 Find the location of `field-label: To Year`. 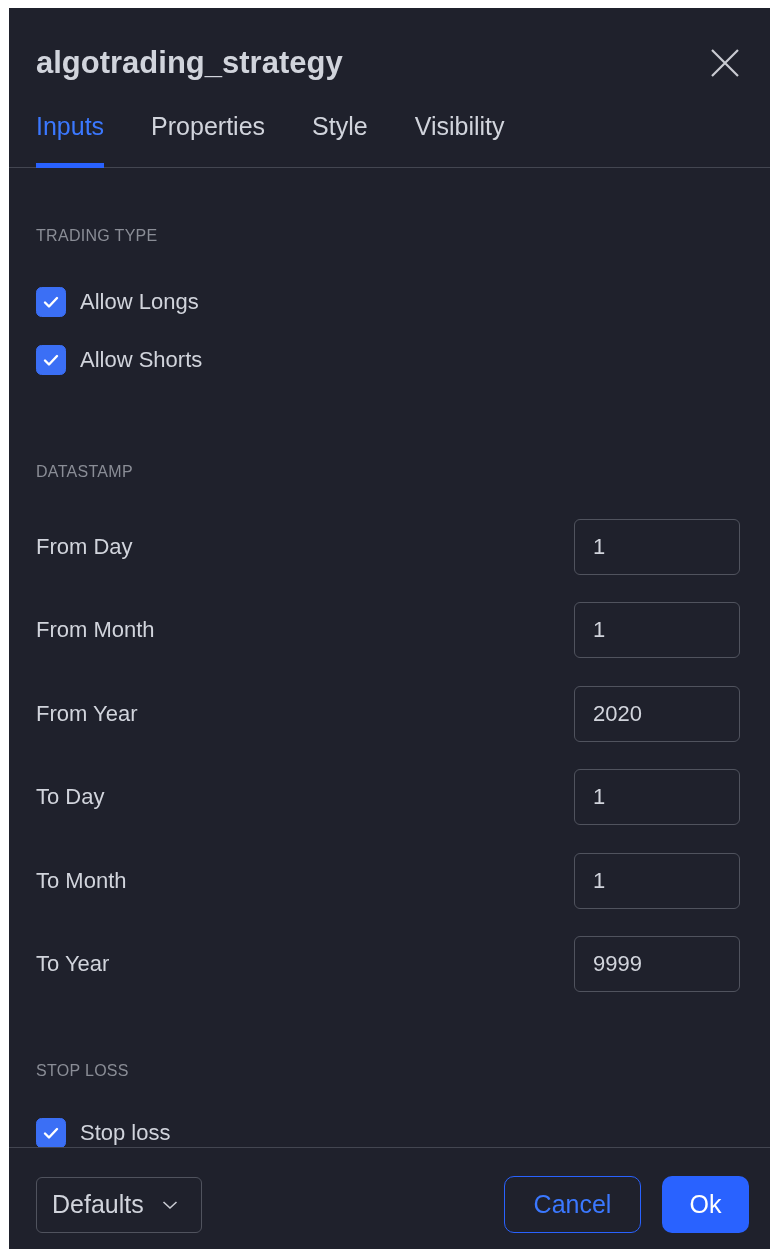

field-label: To Year is located at coordinates (73, 964).